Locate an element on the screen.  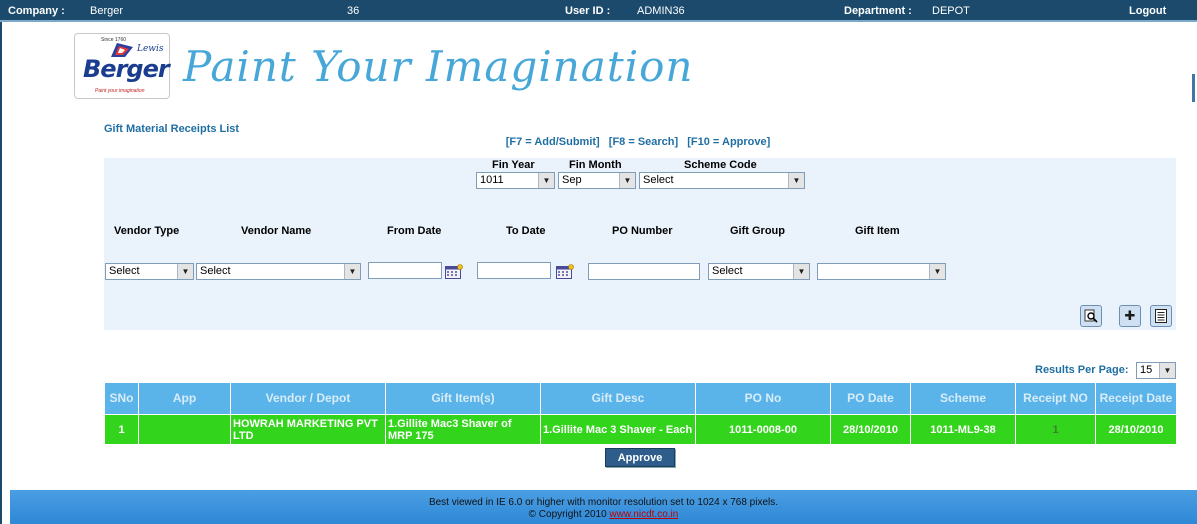
plus-icon: ✚ is located at coordinates (1130, 315).